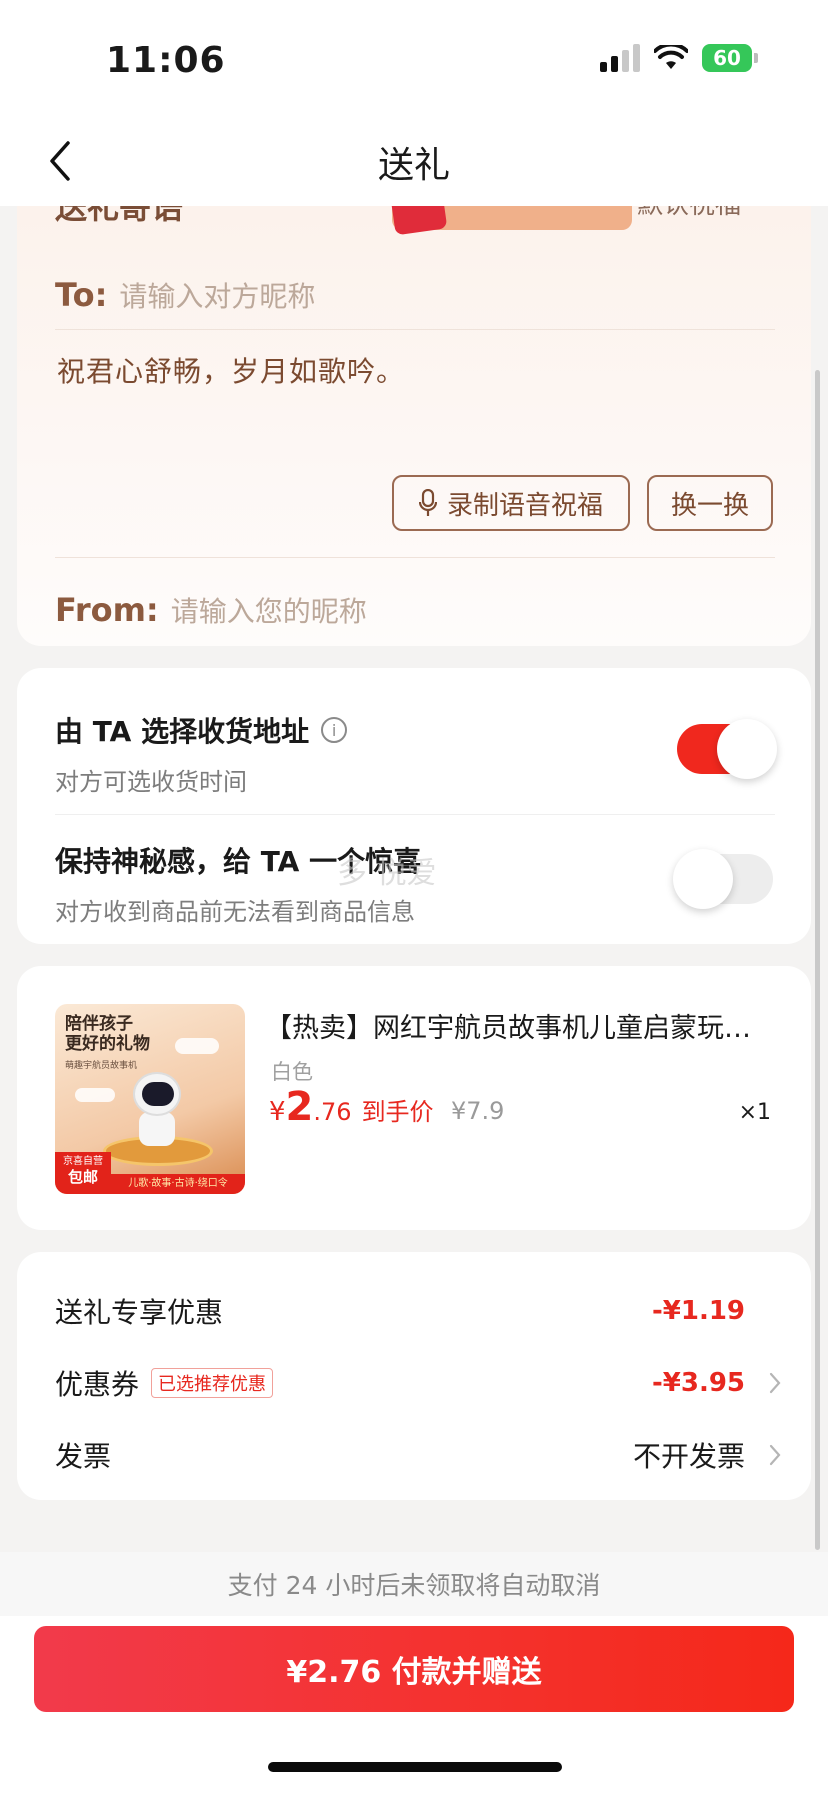 The image size is (828, 1796). I want to click on astronaut-visor, so click(158, 1094).